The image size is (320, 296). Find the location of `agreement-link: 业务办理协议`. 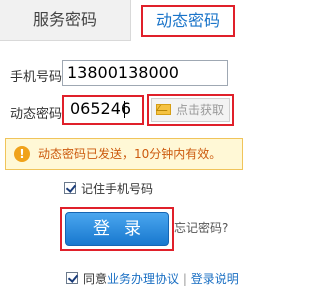

agreement-link: 业务办理协议 is located at coordinates (143, 279).